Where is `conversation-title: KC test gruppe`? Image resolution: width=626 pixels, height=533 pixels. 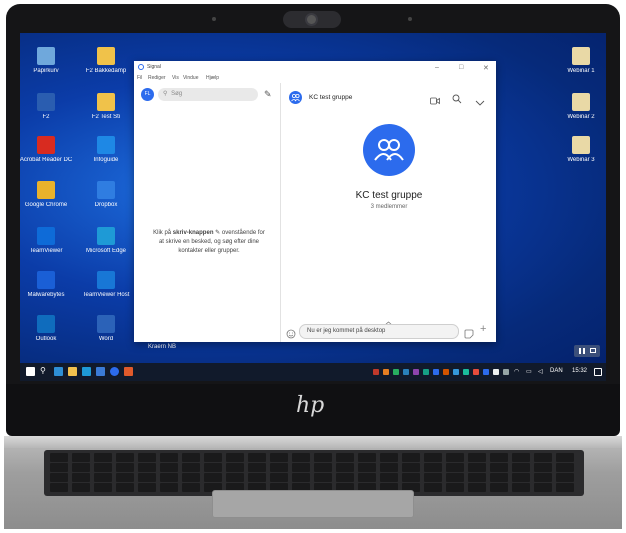
conversation-title: KC test gruppe is located at coordinates (330, 97).